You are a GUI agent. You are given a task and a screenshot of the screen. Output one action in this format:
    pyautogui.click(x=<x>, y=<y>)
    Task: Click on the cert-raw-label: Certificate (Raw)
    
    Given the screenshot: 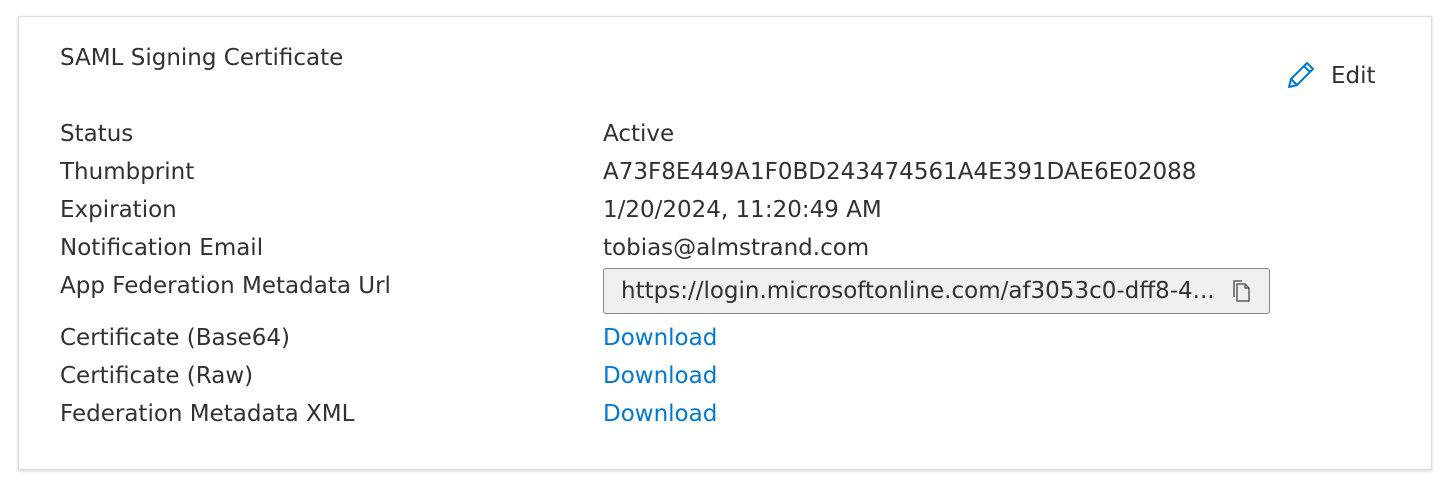 What is the action you would take?
    pyautogui.click(x=157, y=376)
    